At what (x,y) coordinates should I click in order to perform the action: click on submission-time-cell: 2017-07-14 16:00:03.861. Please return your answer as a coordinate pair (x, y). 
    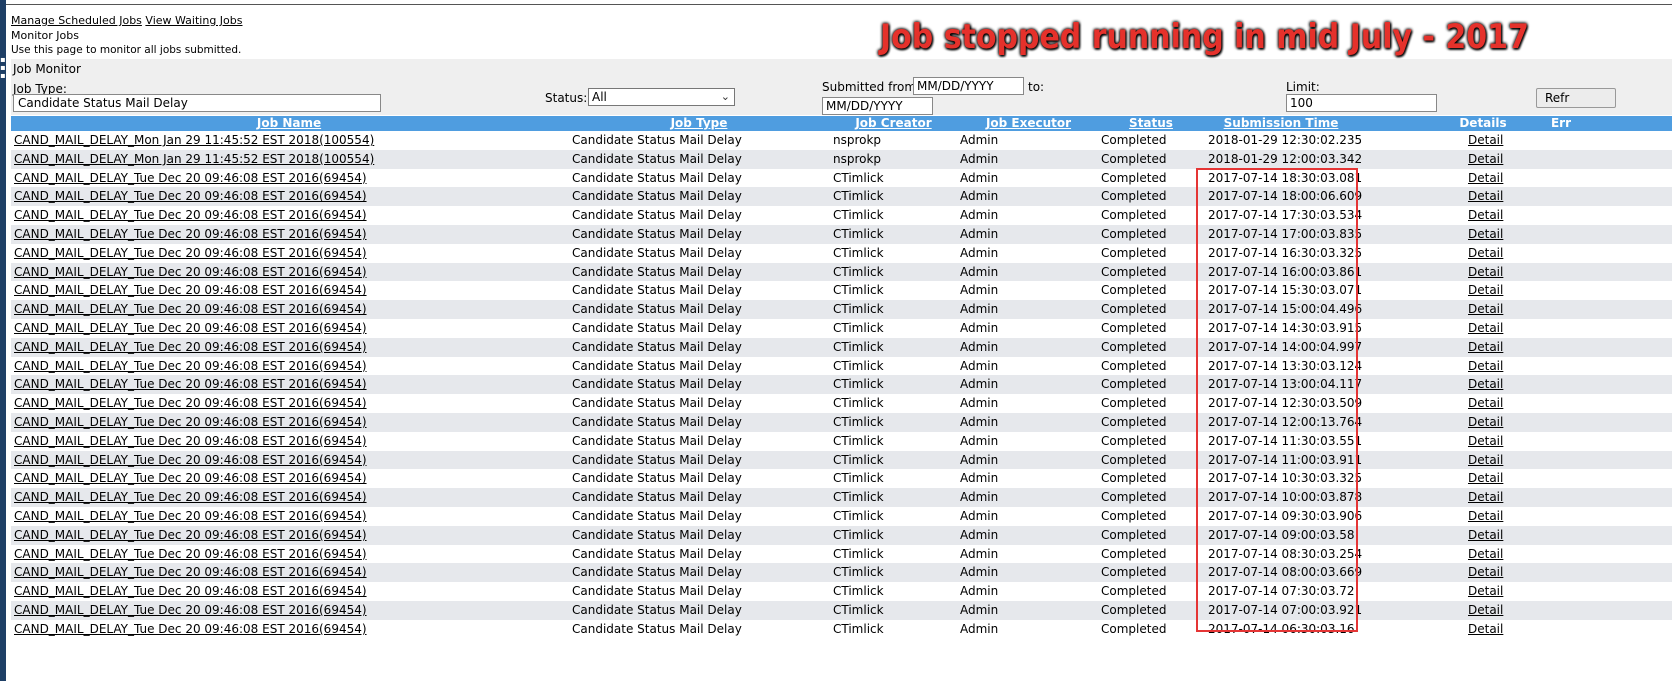
    Looking at the image, I should click on (1285, 271).